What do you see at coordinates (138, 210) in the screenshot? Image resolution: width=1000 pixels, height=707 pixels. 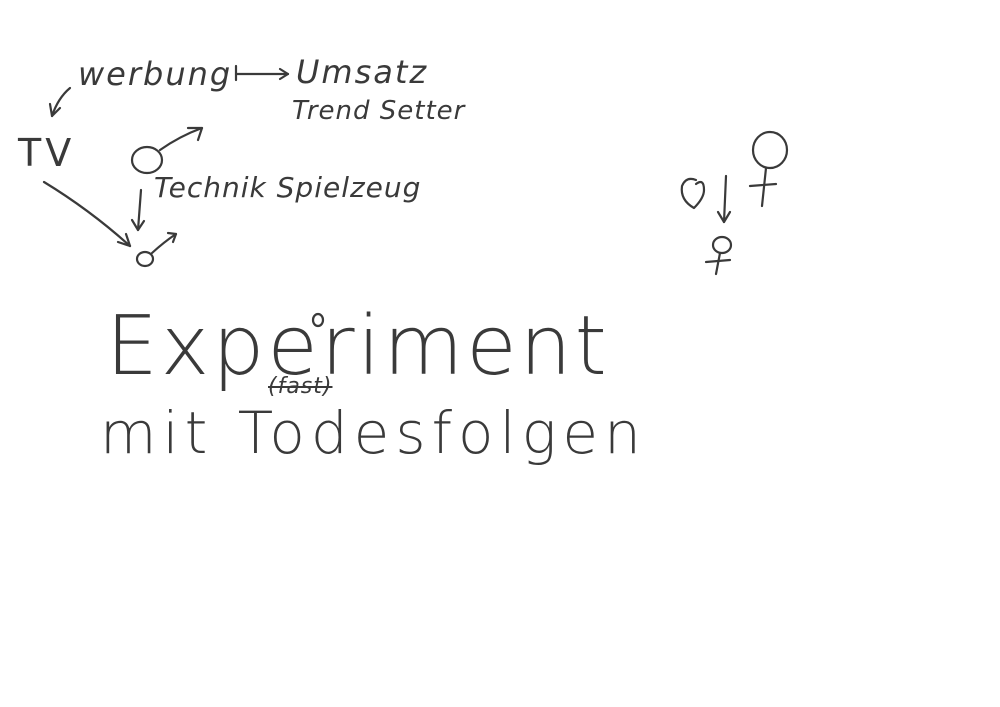 I see `arrow-down-technik` at bounding box center [138, 210].